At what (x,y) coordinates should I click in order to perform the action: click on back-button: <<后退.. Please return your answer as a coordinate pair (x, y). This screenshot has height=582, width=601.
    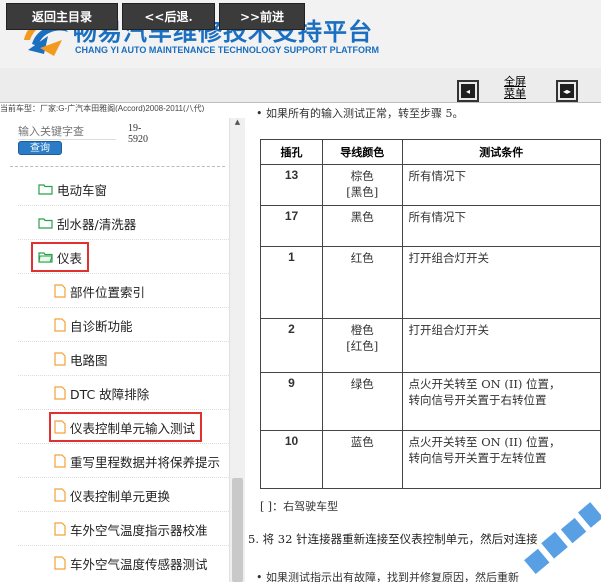
    Looking at the image, I should click on (168, 16).